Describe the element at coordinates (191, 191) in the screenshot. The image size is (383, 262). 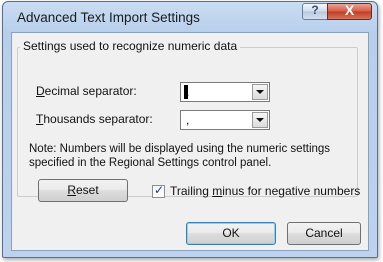
I see `trailing-minus-label-before: Trailing` at that location.